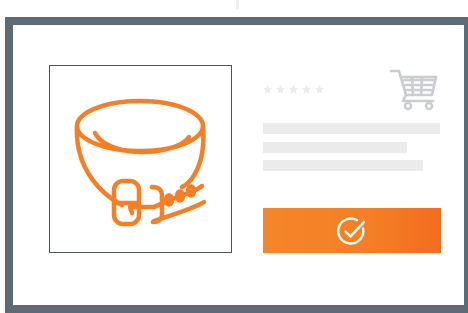 Image resolution: width=468 pixels, height=313 pixels. What do you see at coordinates (351, 128) in the screenshot?
I see `product-title-placeholder` at bounding box center [351, 128].